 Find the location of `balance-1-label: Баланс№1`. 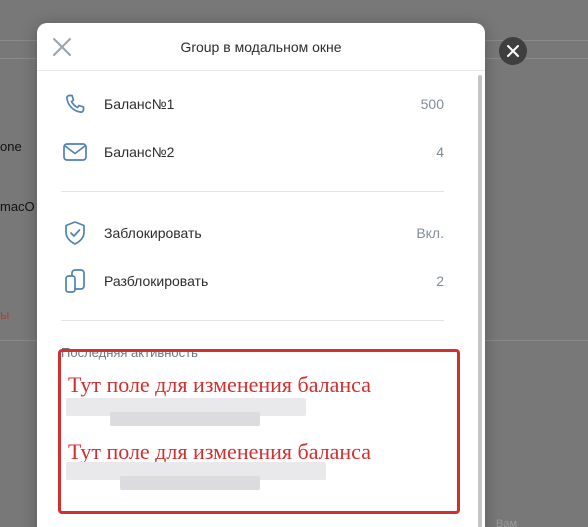

balance-1-label: Баланс№1 is located at coordinates (139, 104).